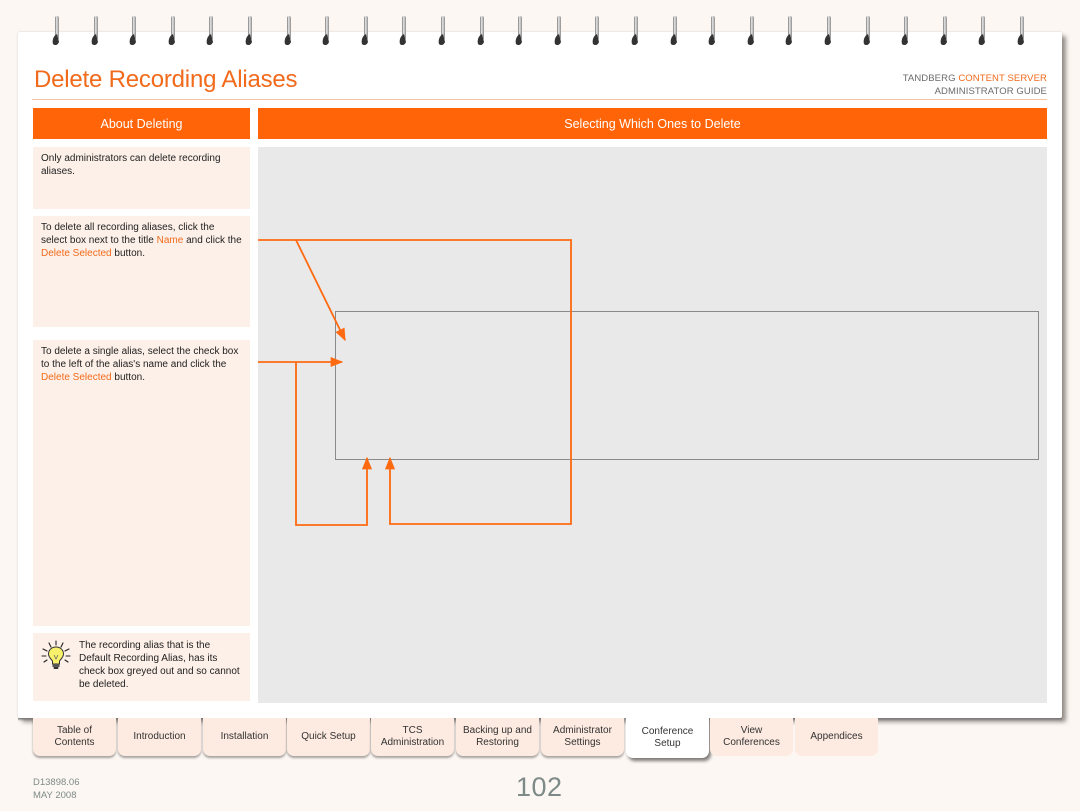 This screenshot has height=811, width=1080. I want to click on tab-quick-setup: Quick Setup, so click(328, 737).